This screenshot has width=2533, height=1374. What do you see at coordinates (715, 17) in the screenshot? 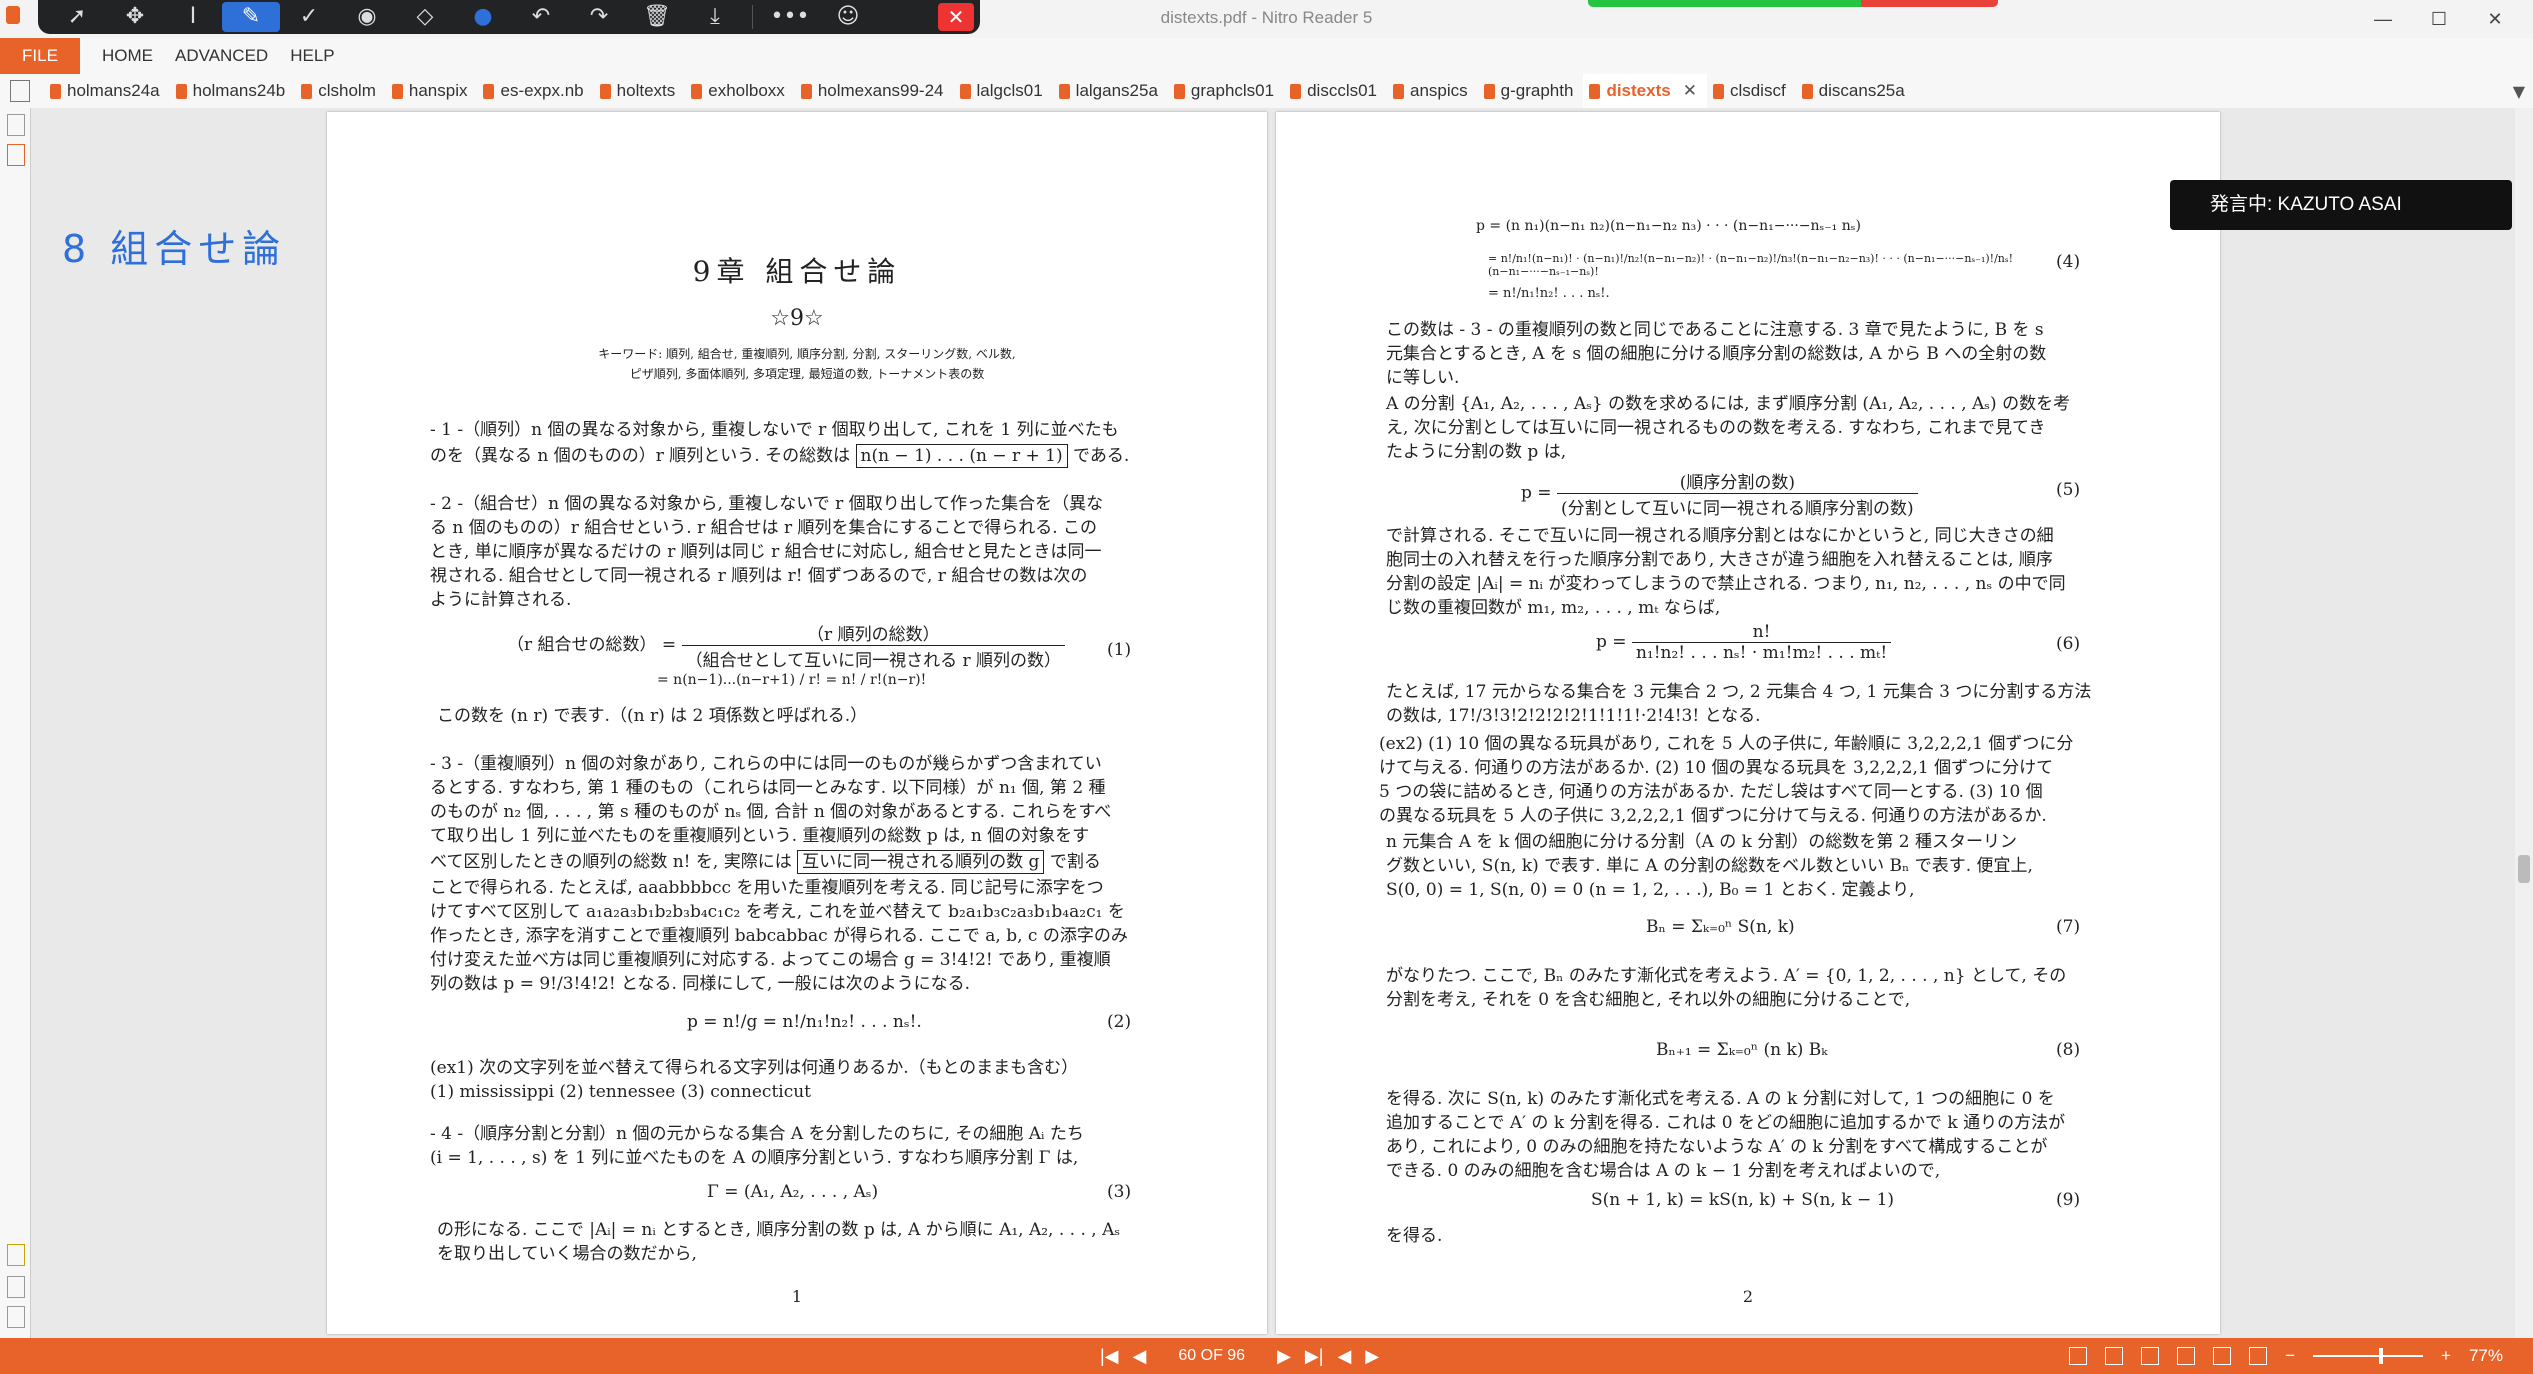
I see `download-icon: ⤓` at bounding box center [715, 17].